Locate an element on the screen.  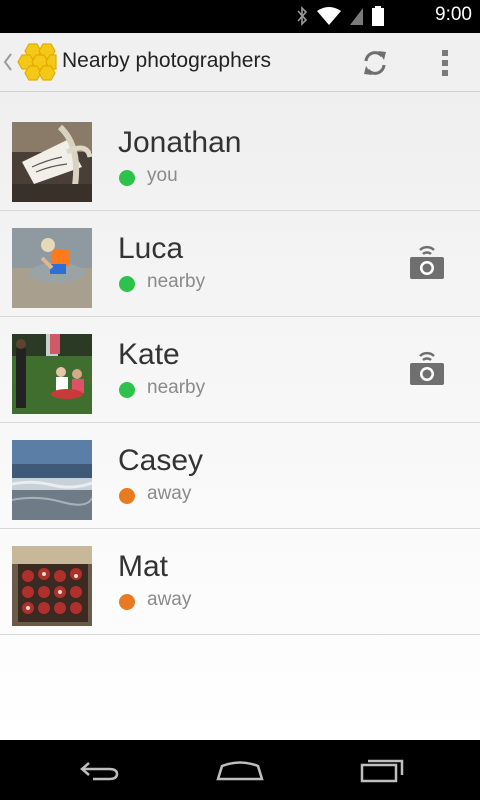
overflow-menu-button is located at coordinates (445, 63).